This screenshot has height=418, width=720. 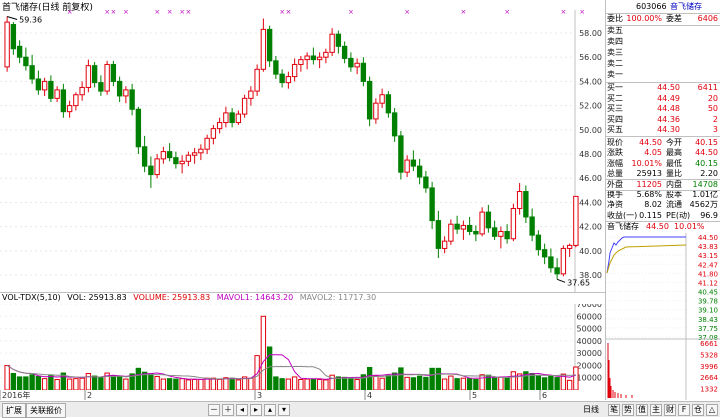 I want to click on sell-row: 卖二, so click(x=663, y=64).